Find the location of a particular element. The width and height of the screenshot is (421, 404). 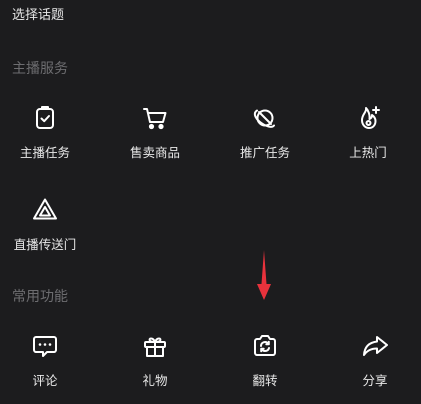

sell-goods-label: 售卖商品 is located at coordinates (154, 152).